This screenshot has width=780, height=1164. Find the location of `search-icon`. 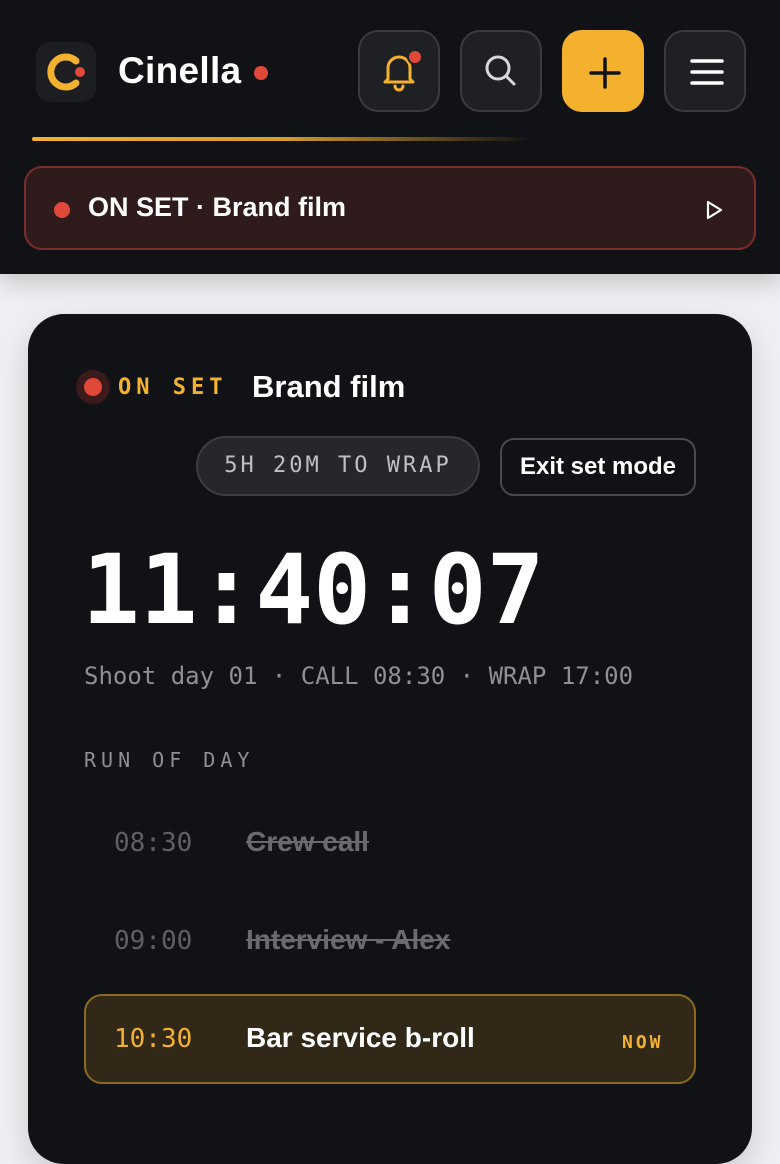

search-icon is located at coordinates (500, 70).